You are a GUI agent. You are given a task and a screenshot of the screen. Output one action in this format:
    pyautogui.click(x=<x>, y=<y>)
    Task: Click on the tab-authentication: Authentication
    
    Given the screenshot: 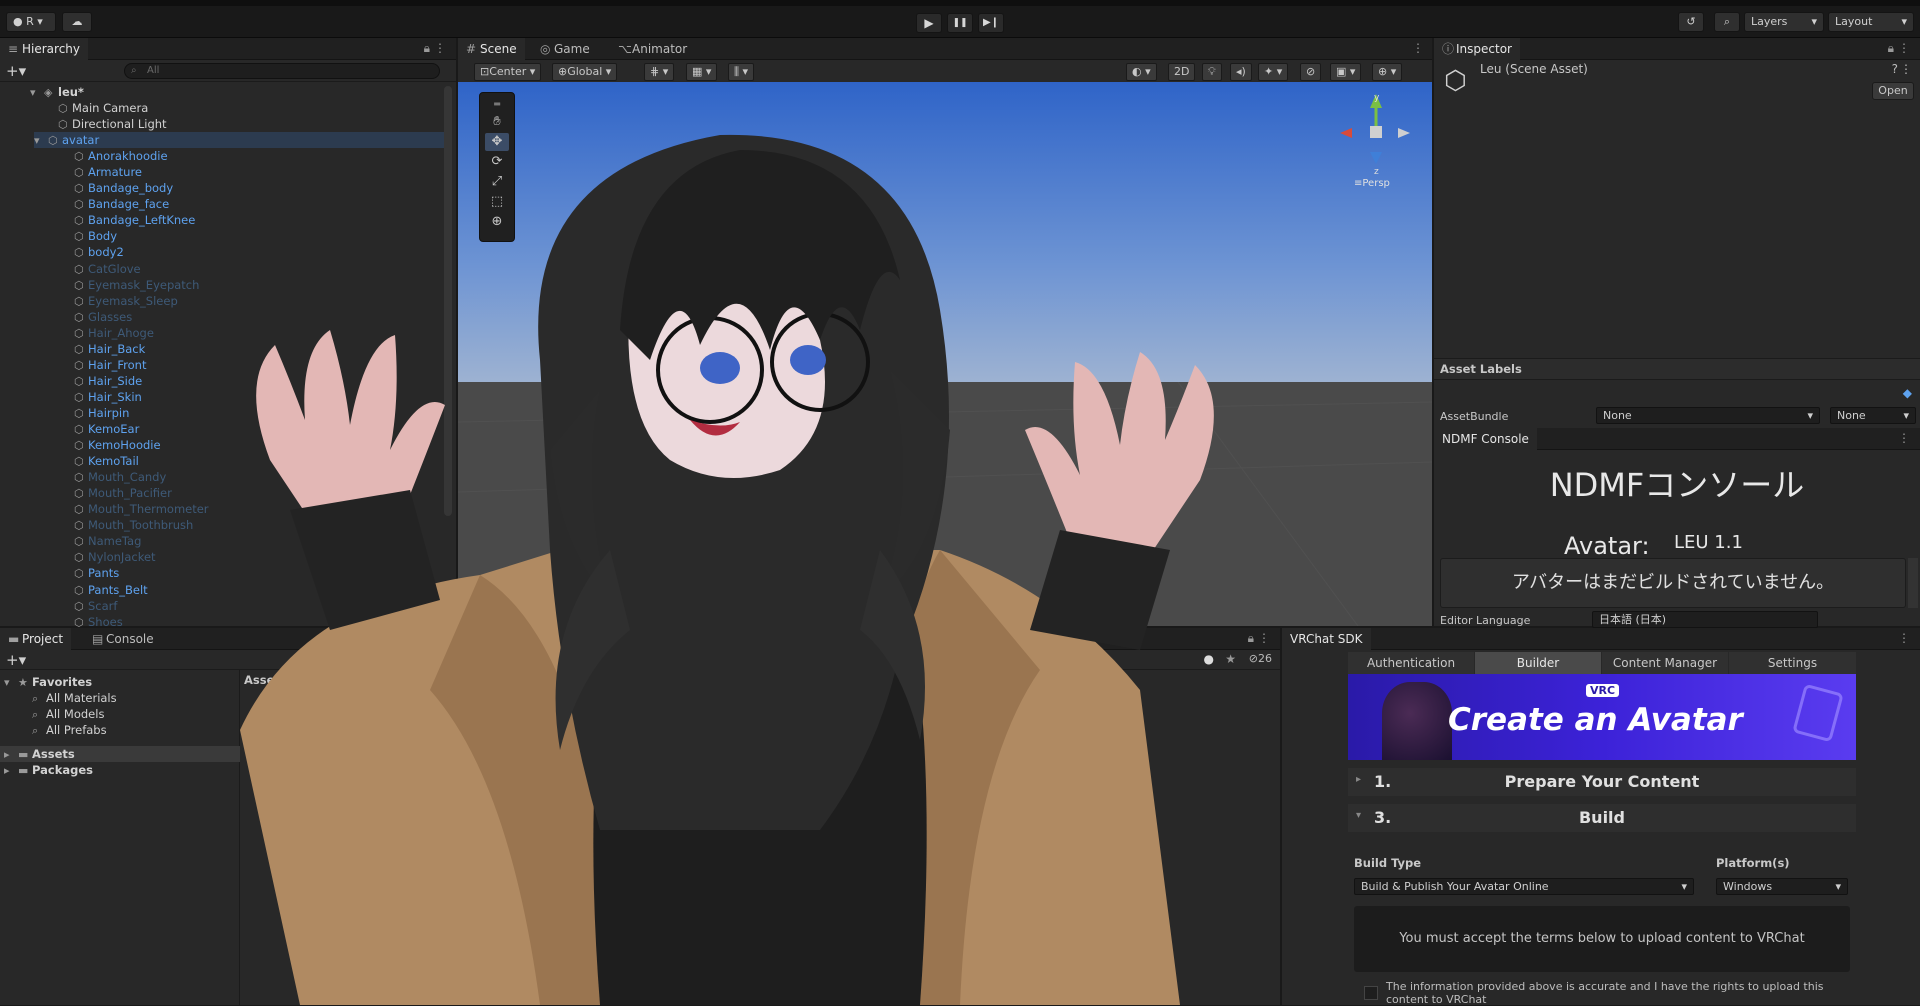 What is the action you would take?
    pyautogui.click(x=1411, y=663)
    